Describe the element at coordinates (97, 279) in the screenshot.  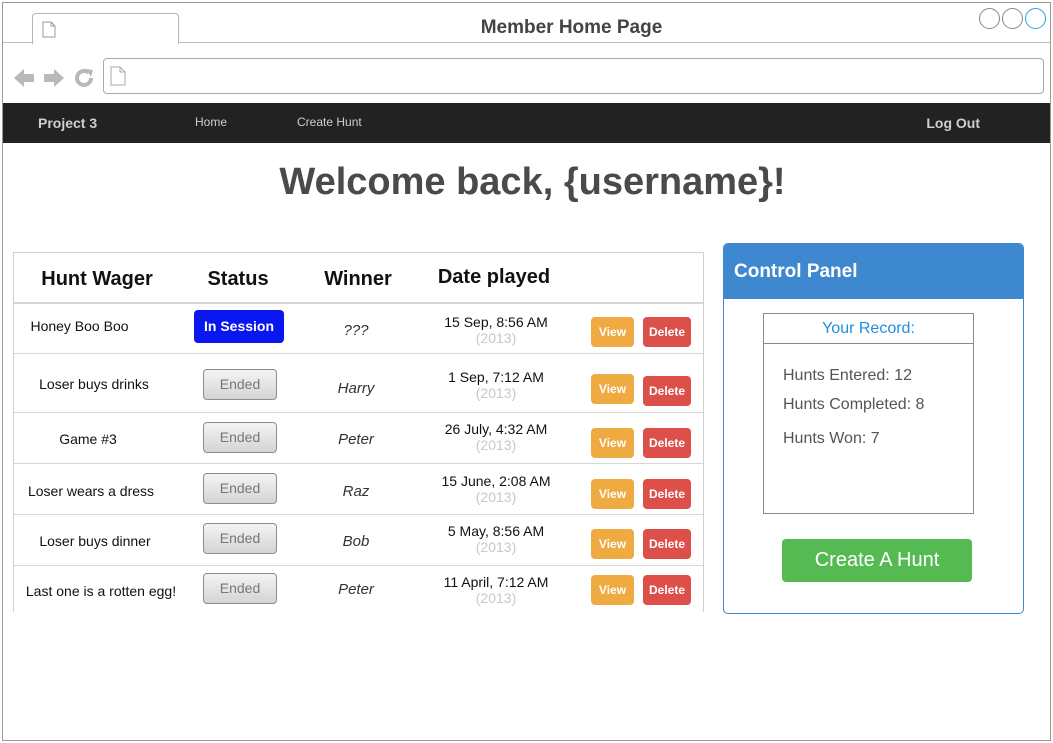
I see `column-header: Hunt Wager` at that location.